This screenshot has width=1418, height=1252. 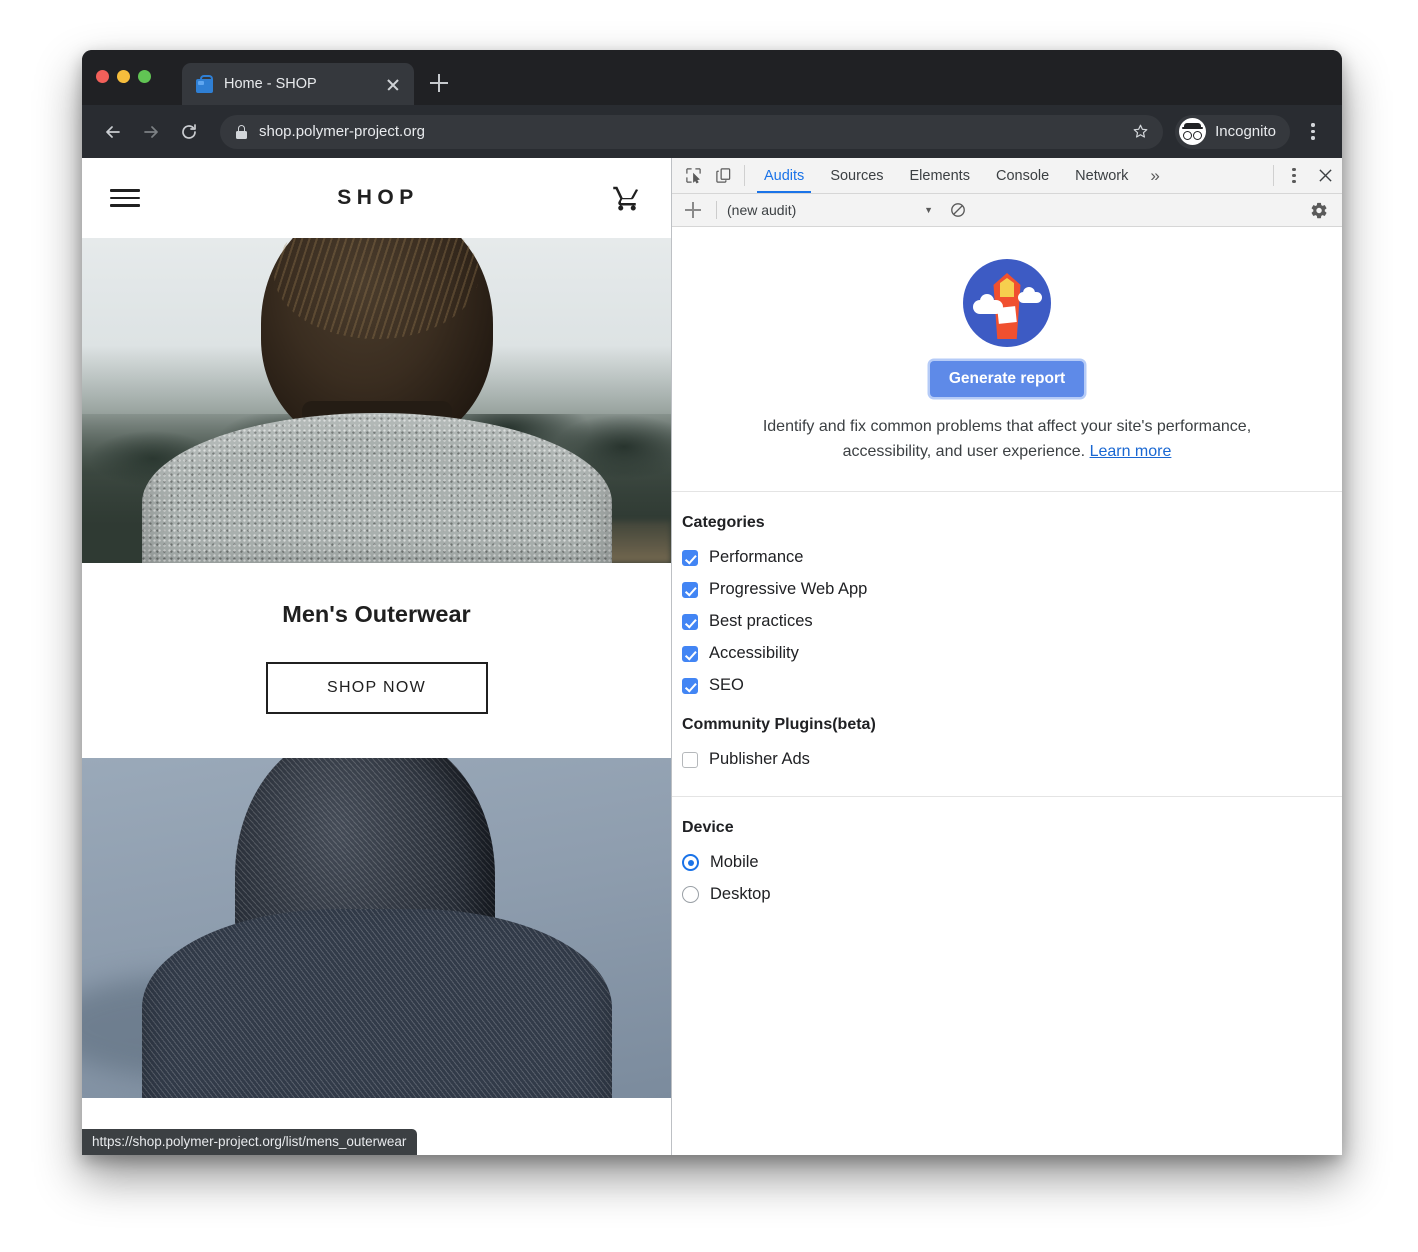 I want to click on browser-tab: Home - SHOP, so click(x=298, y=84).